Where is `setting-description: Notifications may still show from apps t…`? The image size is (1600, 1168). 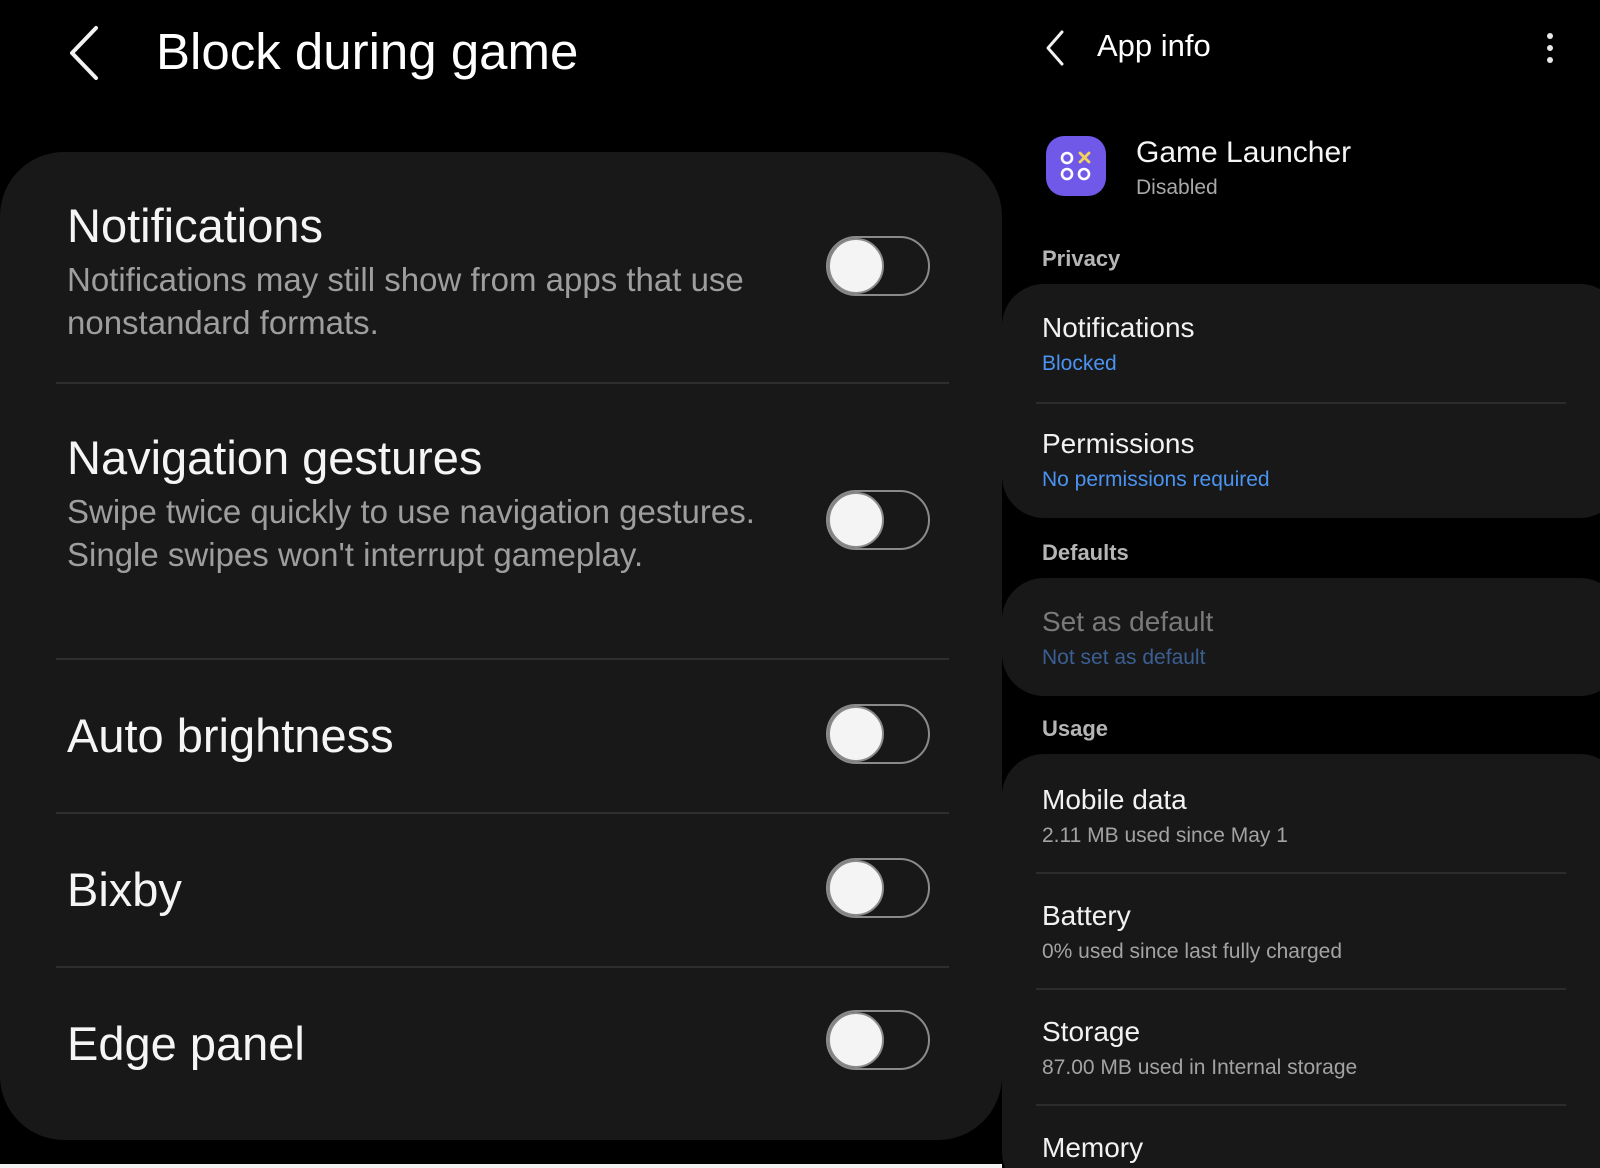 setting-description: Notifications may still show from apps t… is located at coordinates (405, 301).